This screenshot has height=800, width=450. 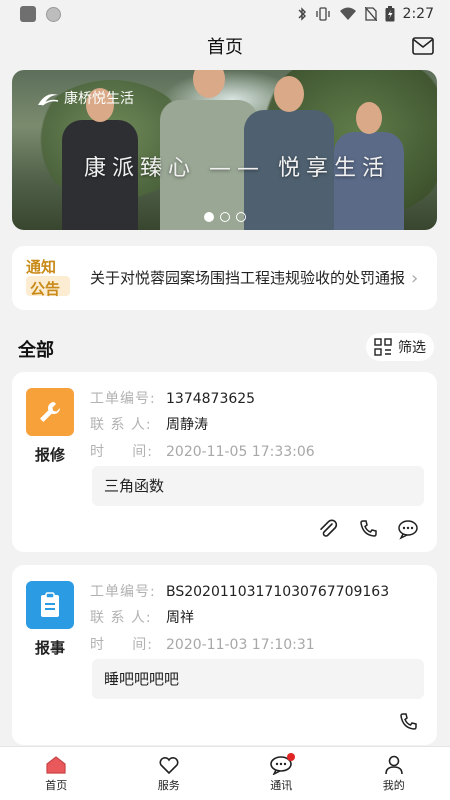 What do you see at coordinates (393, 785) in the screenshot?
I see `tab-label: 我的` at bounding box center [393, 785].